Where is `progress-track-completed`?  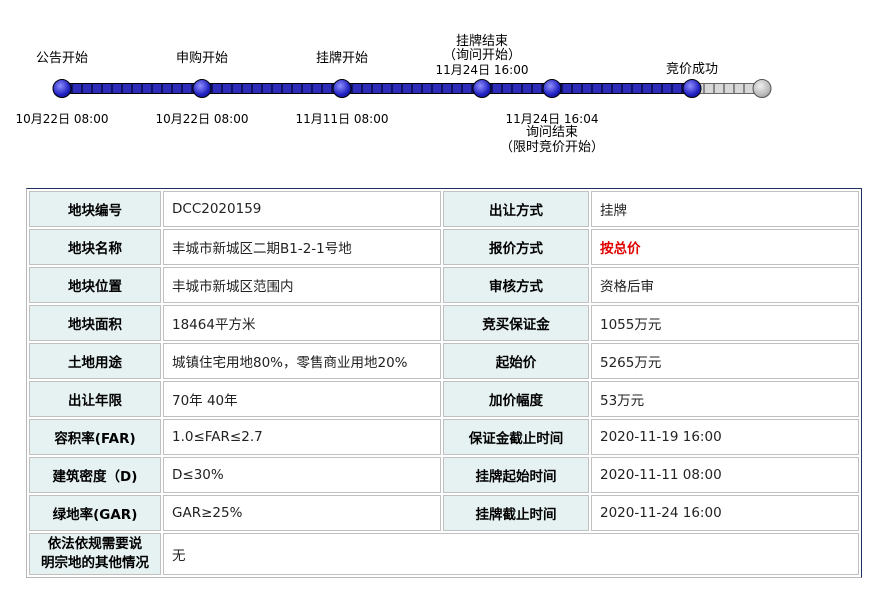
progress-track-completed is located at coordinates (378, 88).